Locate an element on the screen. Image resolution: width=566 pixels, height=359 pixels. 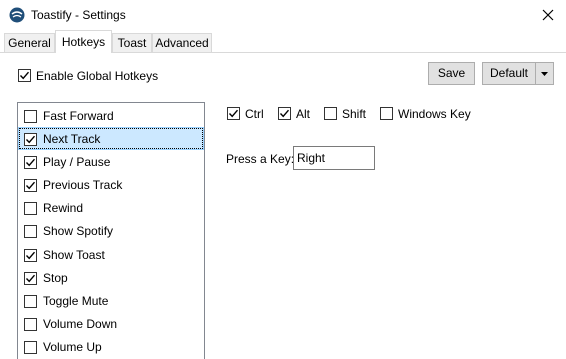
close-icon is located at coordinates (548, 15).